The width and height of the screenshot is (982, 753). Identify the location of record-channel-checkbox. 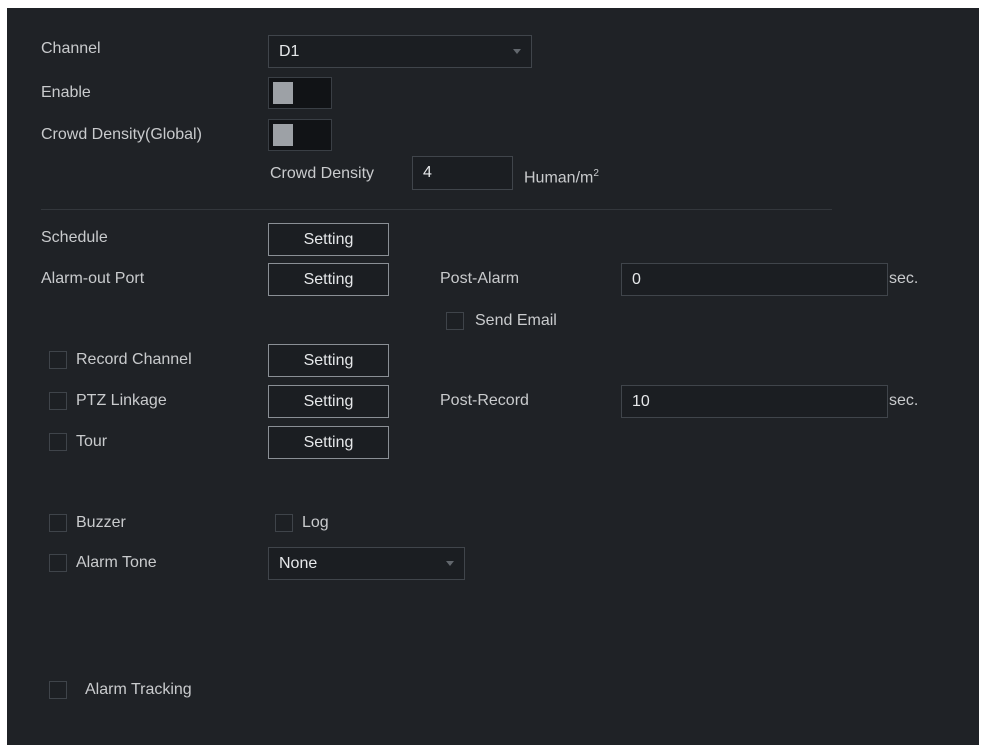
(58, 360).